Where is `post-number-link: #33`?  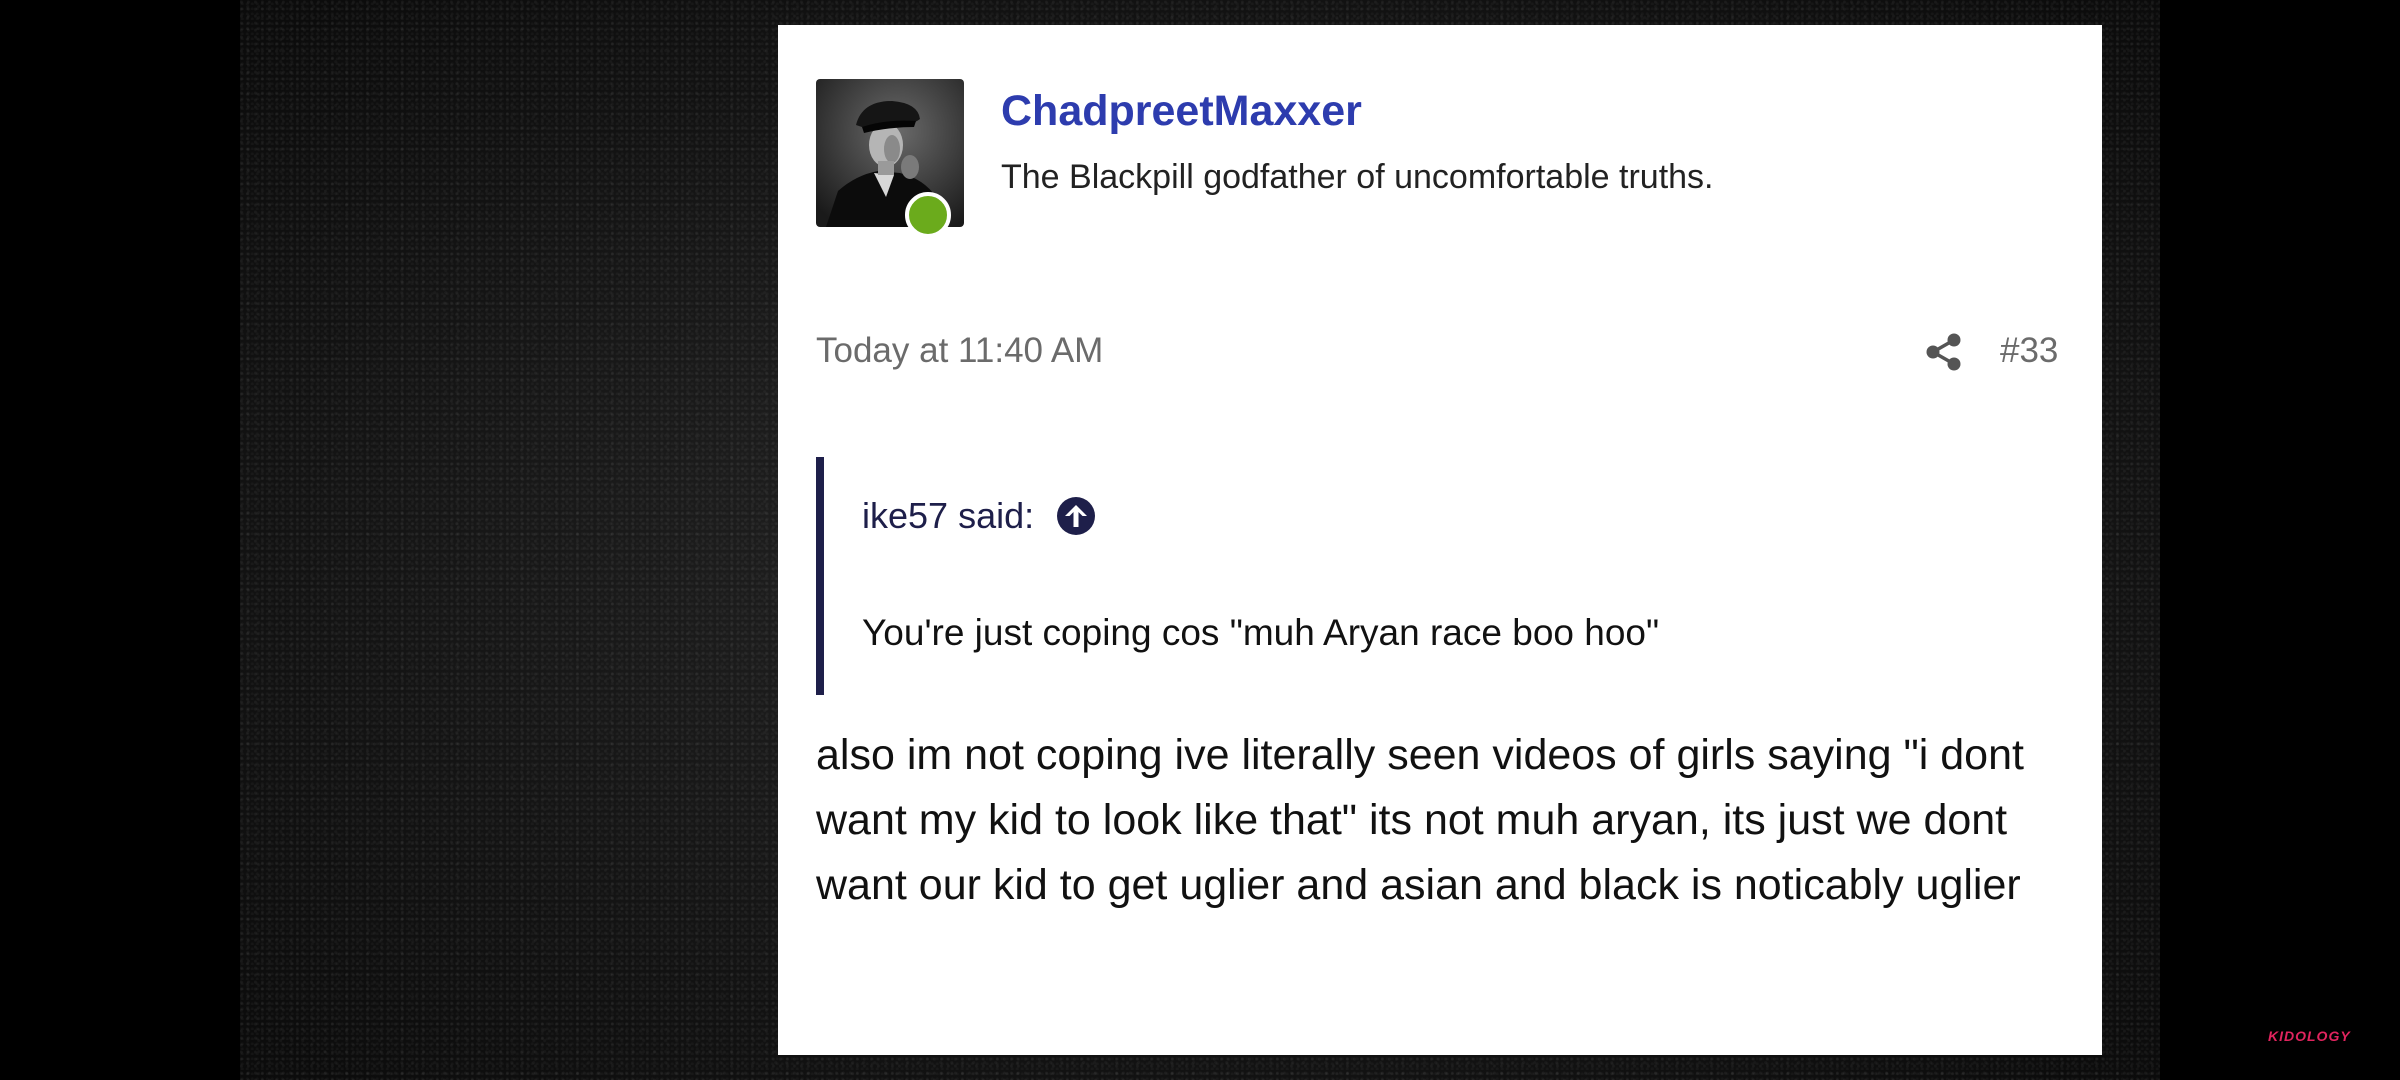 post-number-link: #33 is located at coordinates (2029, 351).